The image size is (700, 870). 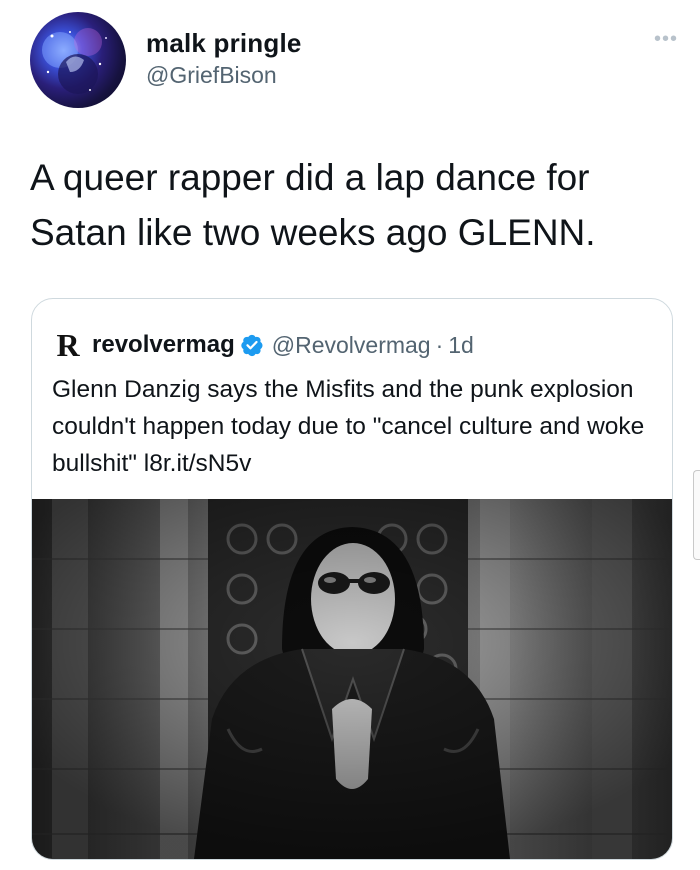 What do you see at coordinates (224, 43) in the screenshot?
I see `author-name: malk pringle` at bounding box center [224, 43].